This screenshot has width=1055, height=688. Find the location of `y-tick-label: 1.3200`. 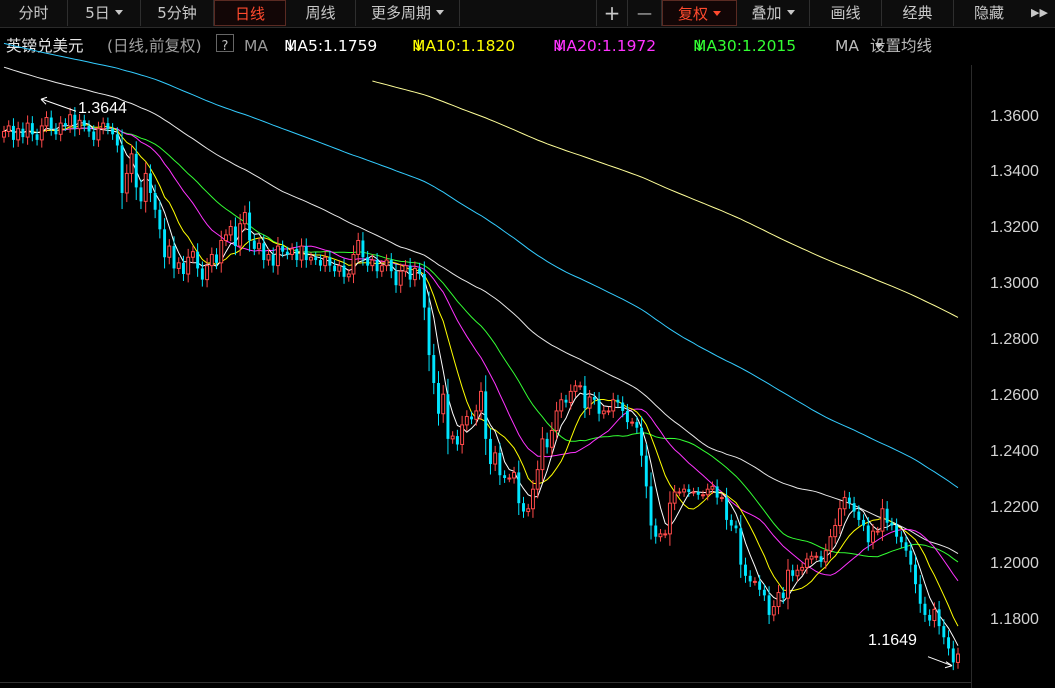

y-tick-label: 1.3200 is located at coordinates (1014, 228).